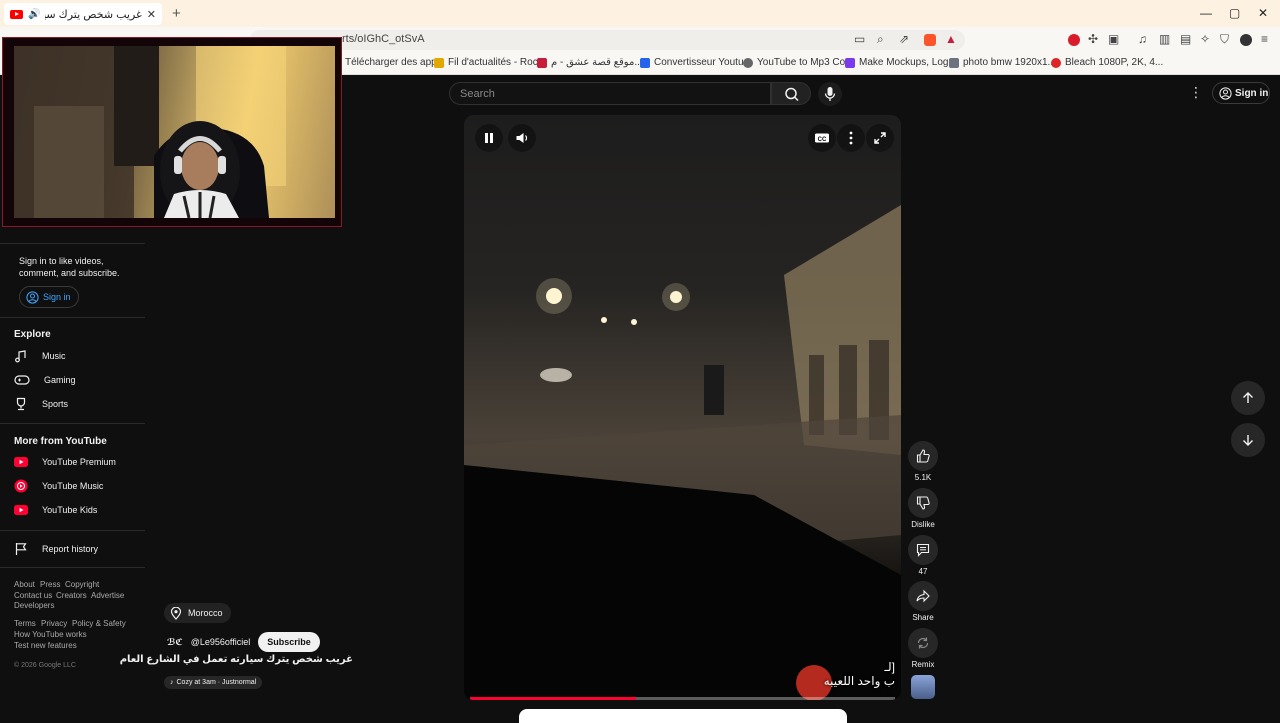 The image size is (1280, 723). I want to click on footer-link-test-features: Test new features, so click(45, 645).